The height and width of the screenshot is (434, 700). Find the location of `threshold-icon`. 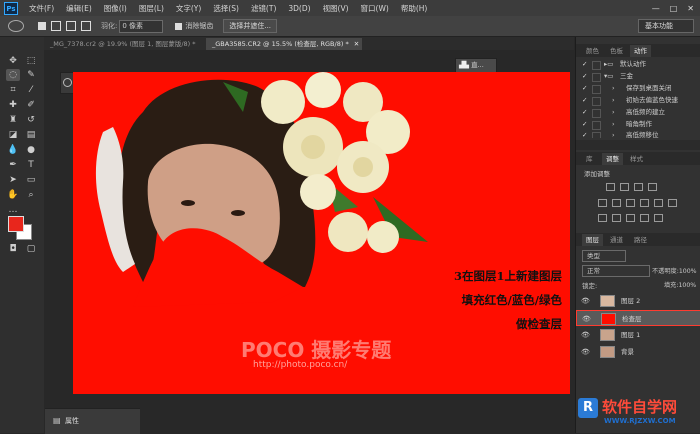

threshold-icon is located at coordinates (630, 218).